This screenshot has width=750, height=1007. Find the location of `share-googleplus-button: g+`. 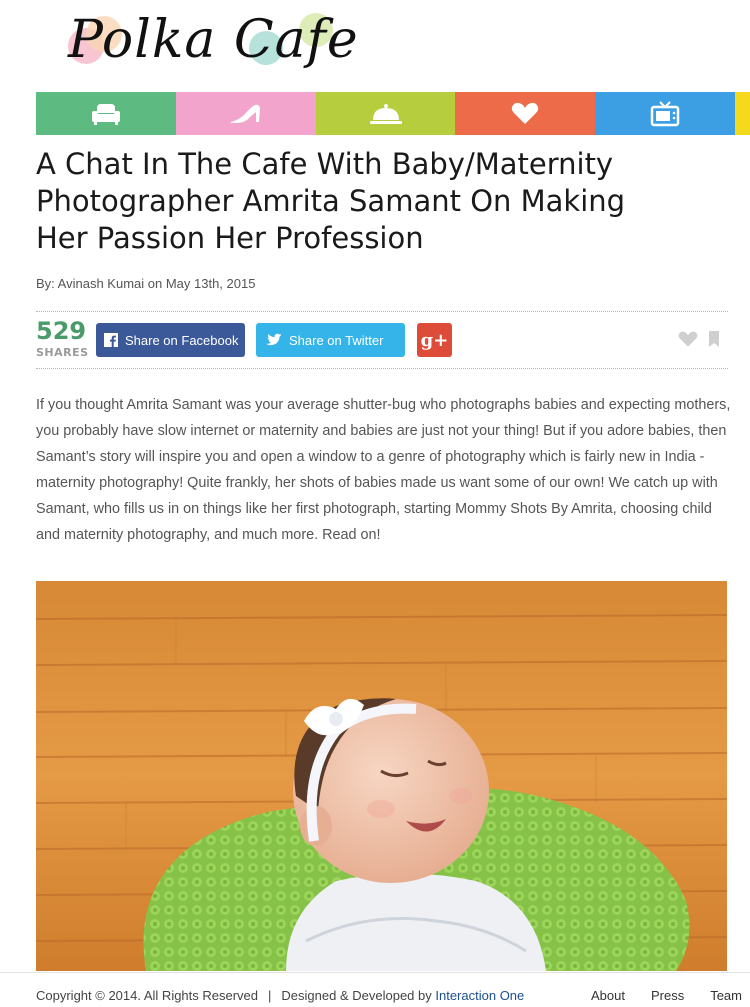

share-googleplus-button: g+ is located at coordinates (434, 340).